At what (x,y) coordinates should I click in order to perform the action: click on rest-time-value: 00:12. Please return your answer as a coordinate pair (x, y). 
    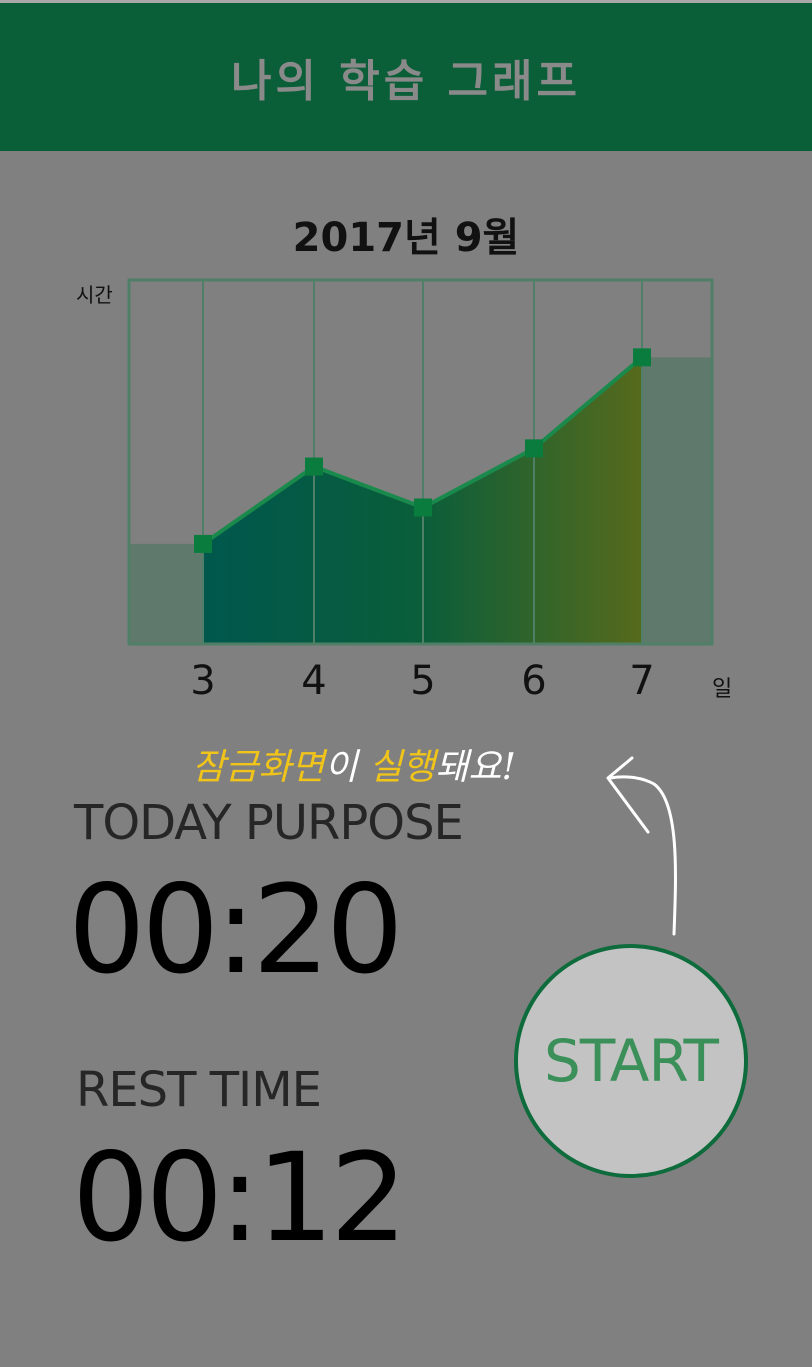
    Looking at the image, I should click on (240, 1198).